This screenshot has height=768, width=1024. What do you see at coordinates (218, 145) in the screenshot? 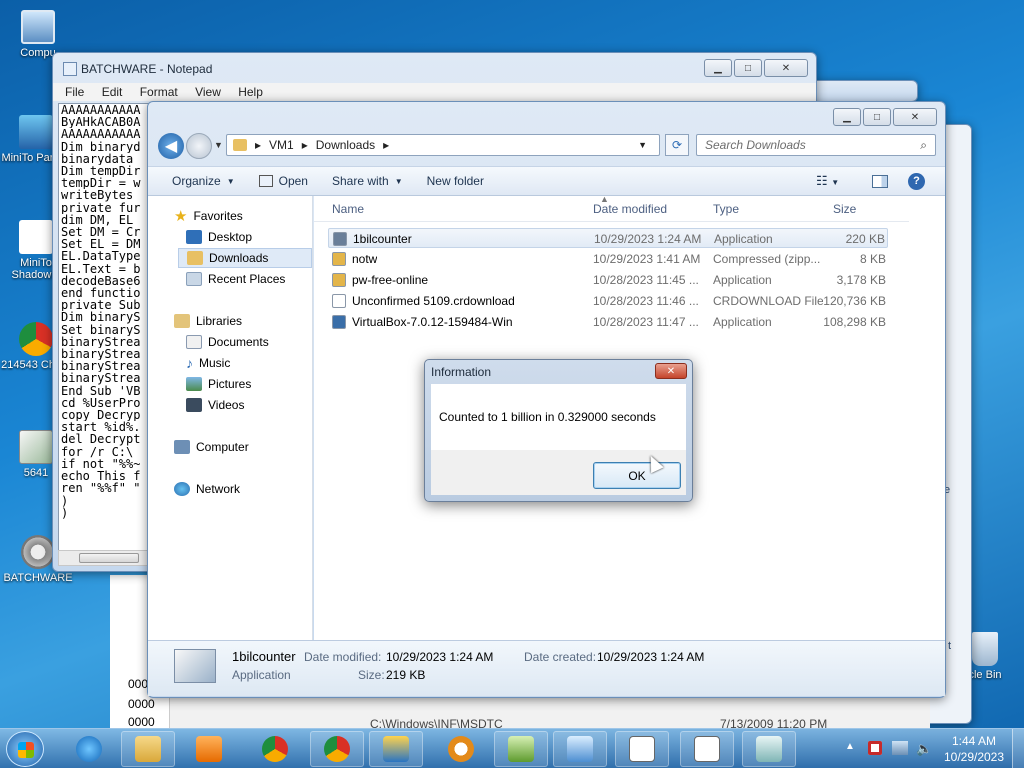
I see `history-dropdown-icon: ▼` at bounding box center [218, 145].